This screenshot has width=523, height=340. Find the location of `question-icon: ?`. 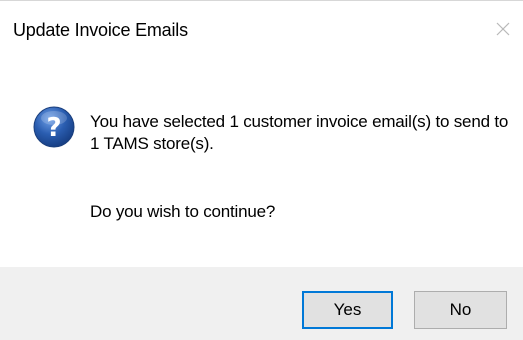

question-icon: ? is located at coordinates (54, 127).